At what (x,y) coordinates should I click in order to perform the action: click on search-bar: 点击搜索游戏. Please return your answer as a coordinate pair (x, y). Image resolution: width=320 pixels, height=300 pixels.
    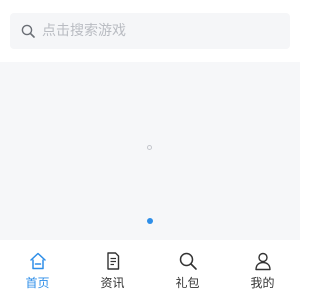
    Looking at the image, I should click on (150, 31).